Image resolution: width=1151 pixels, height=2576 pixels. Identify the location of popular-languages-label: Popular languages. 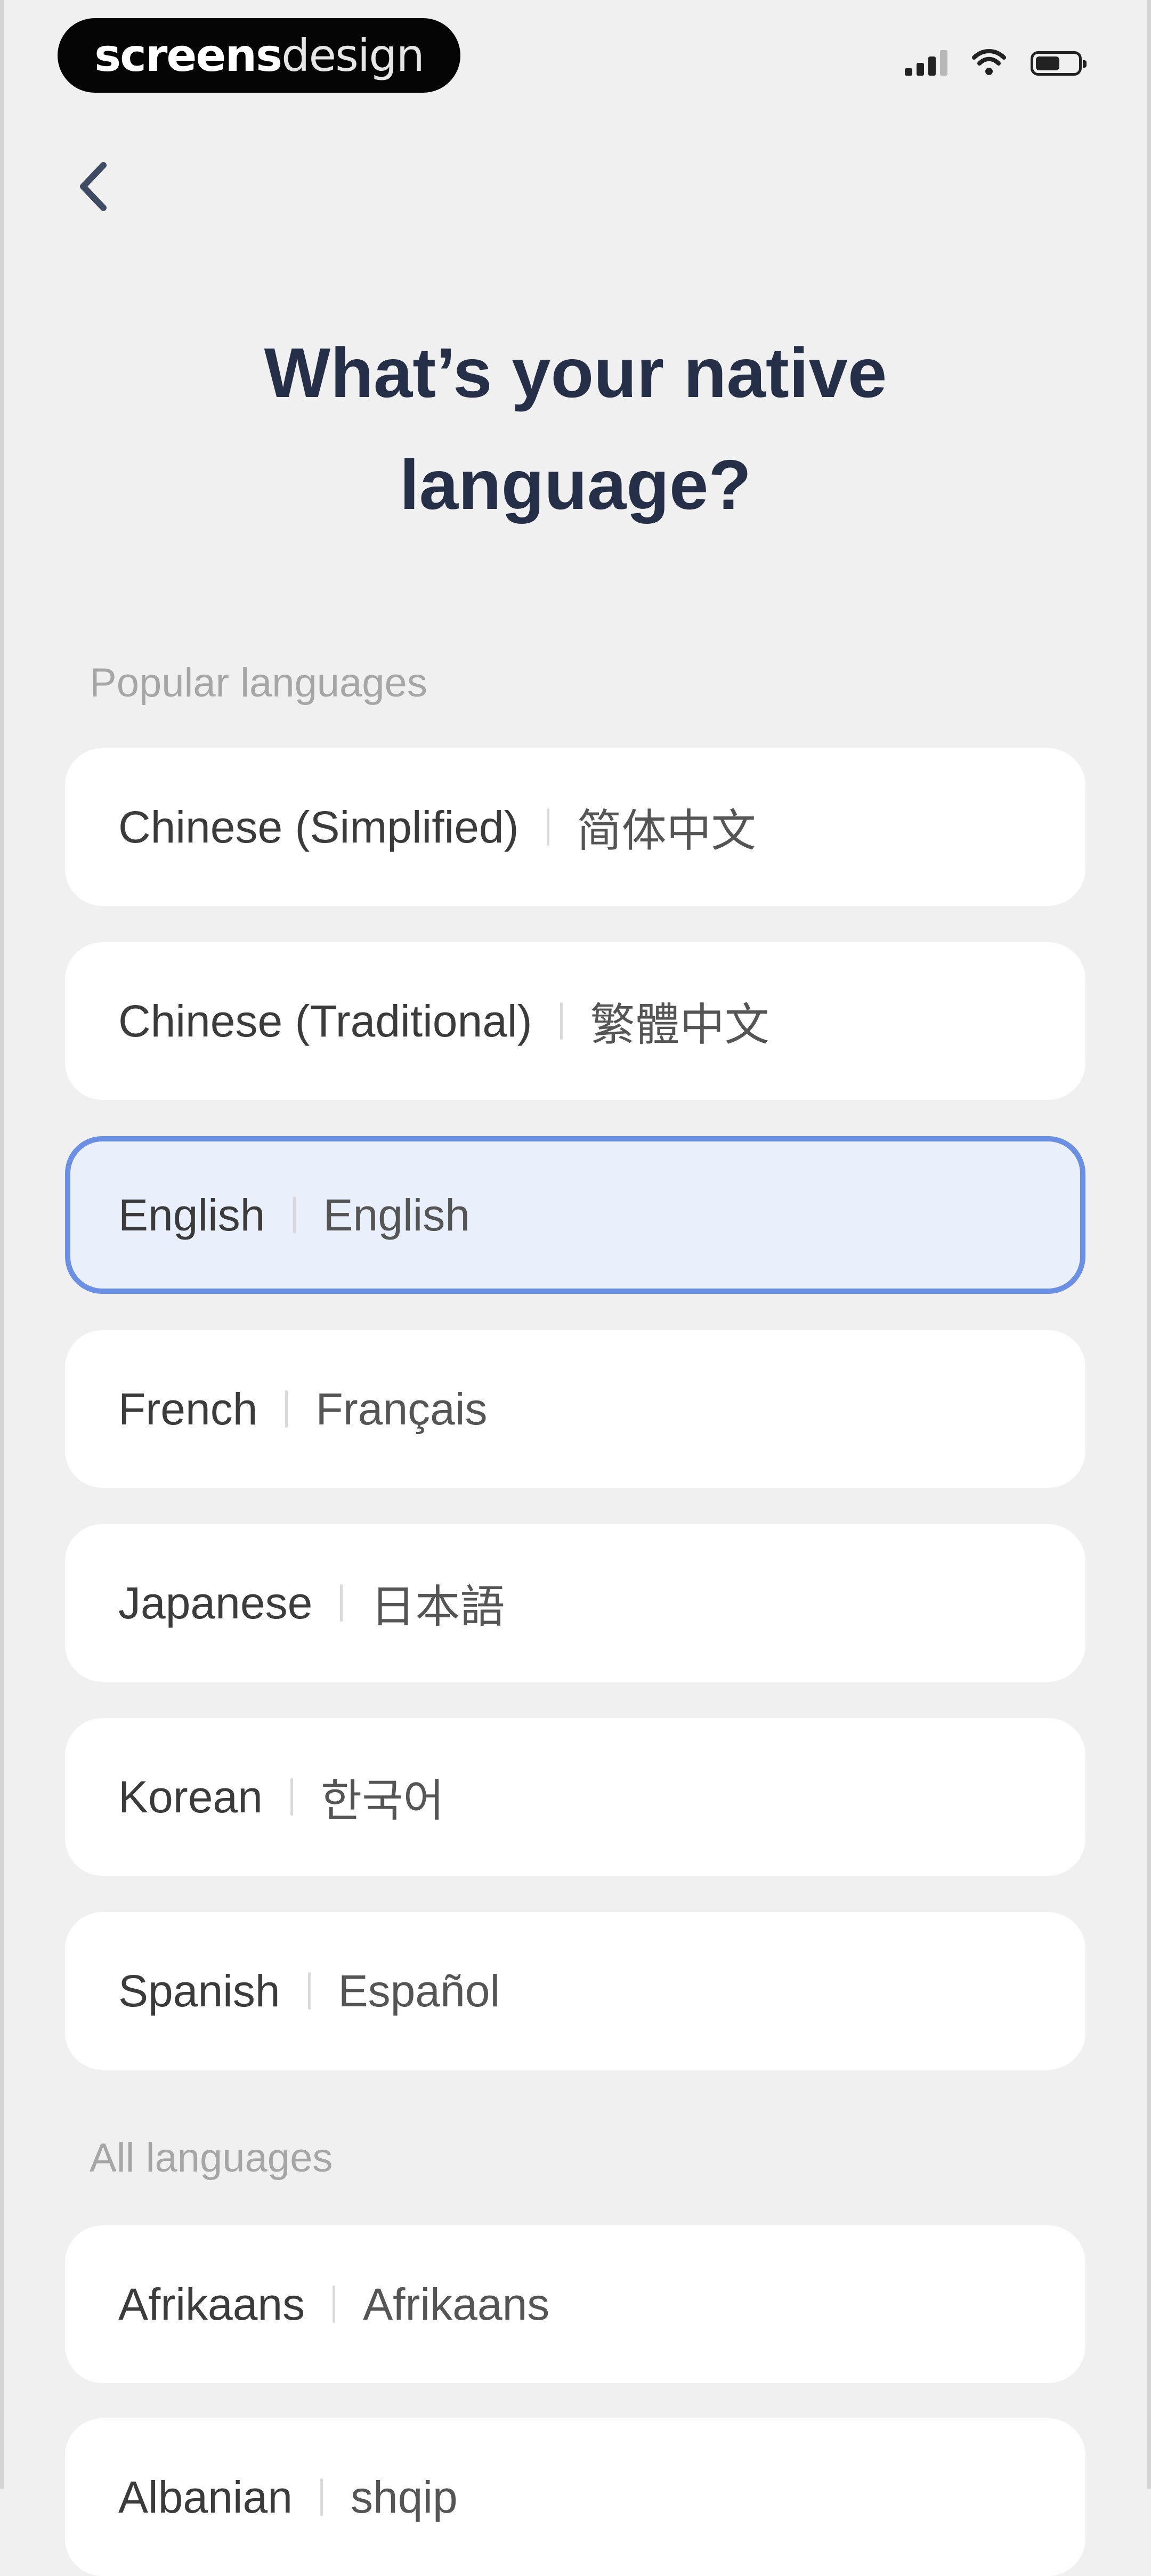
(258, 683).